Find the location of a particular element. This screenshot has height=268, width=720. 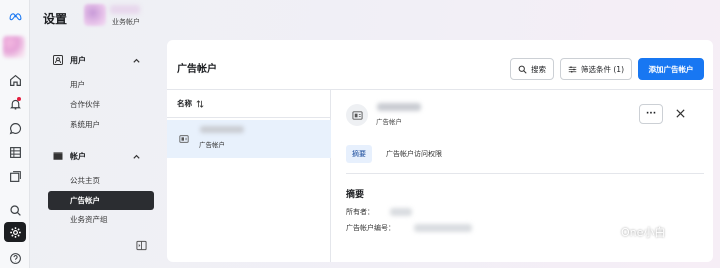

wechat-logo-icon is located at coordinates (607, 232).